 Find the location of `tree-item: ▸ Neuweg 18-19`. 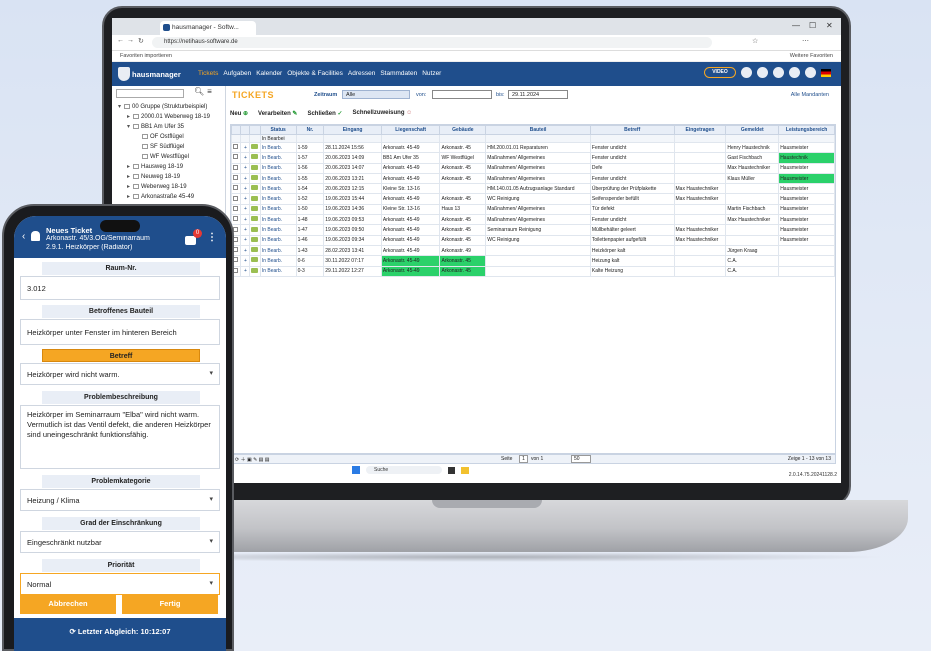

tree-item: ▸ Neuweg 18-19 is located at coordinates (169, 177).